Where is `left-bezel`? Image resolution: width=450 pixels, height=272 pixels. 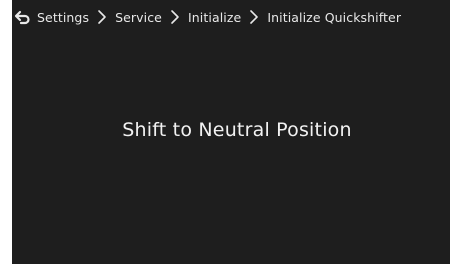 left-bezel is located at coordinates (6, 136).